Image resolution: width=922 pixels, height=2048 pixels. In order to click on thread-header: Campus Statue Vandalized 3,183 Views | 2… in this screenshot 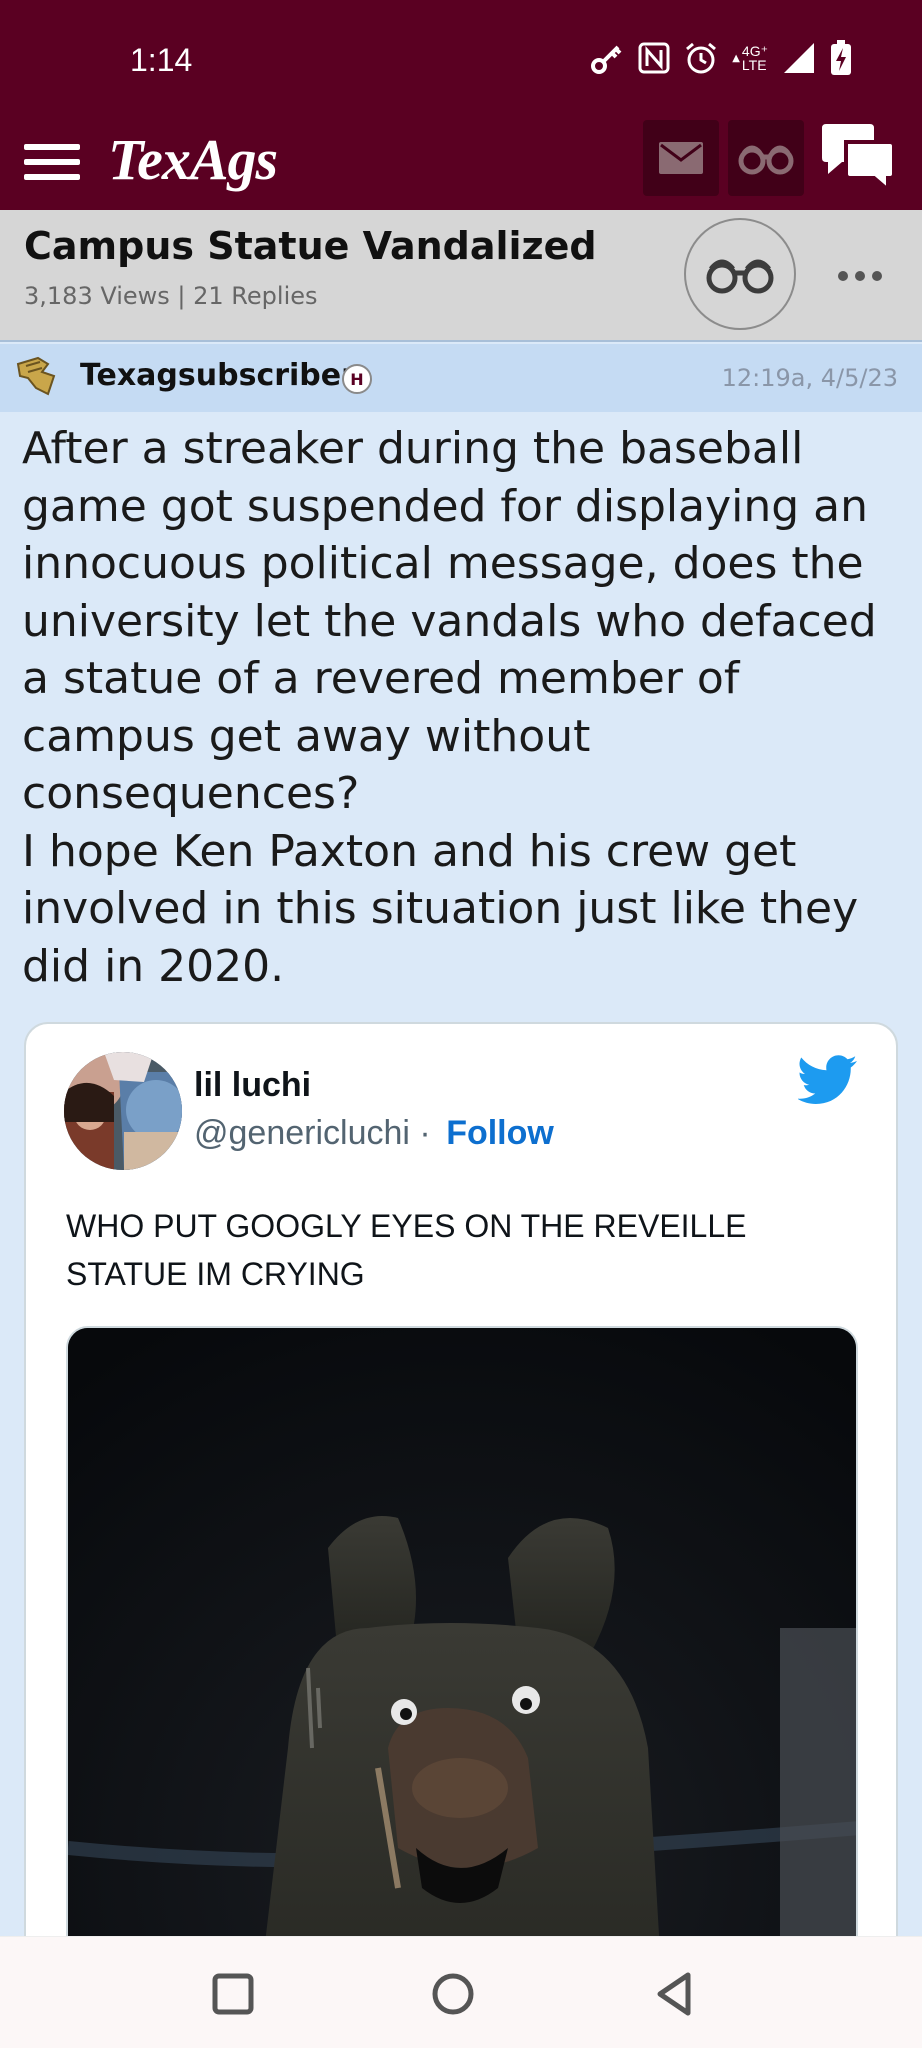, I will do `click(461, 276)`.